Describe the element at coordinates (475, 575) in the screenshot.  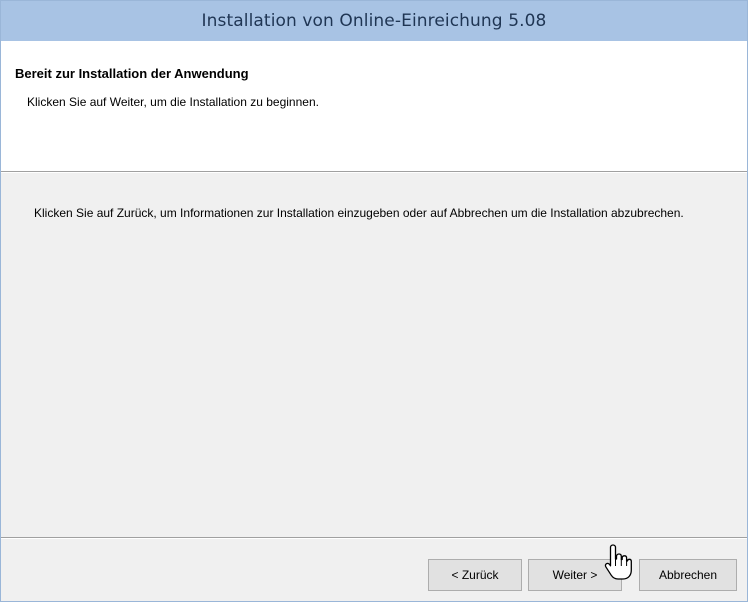
I see `back-button: < Zurück` at that location.